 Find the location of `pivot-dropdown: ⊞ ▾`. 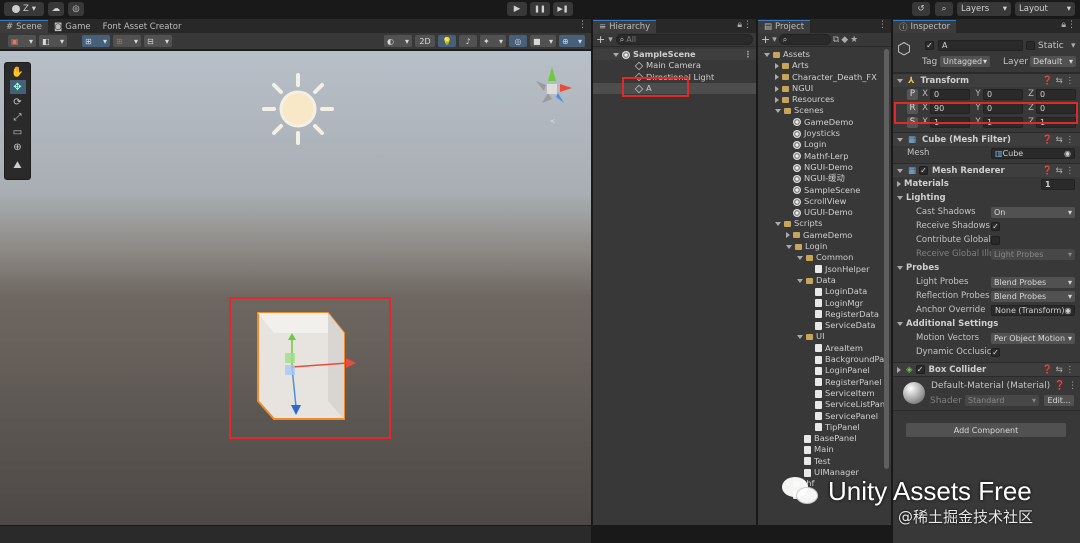

pivot-dropdown: ⊞ ▾ is located at coordinates (96, 41).